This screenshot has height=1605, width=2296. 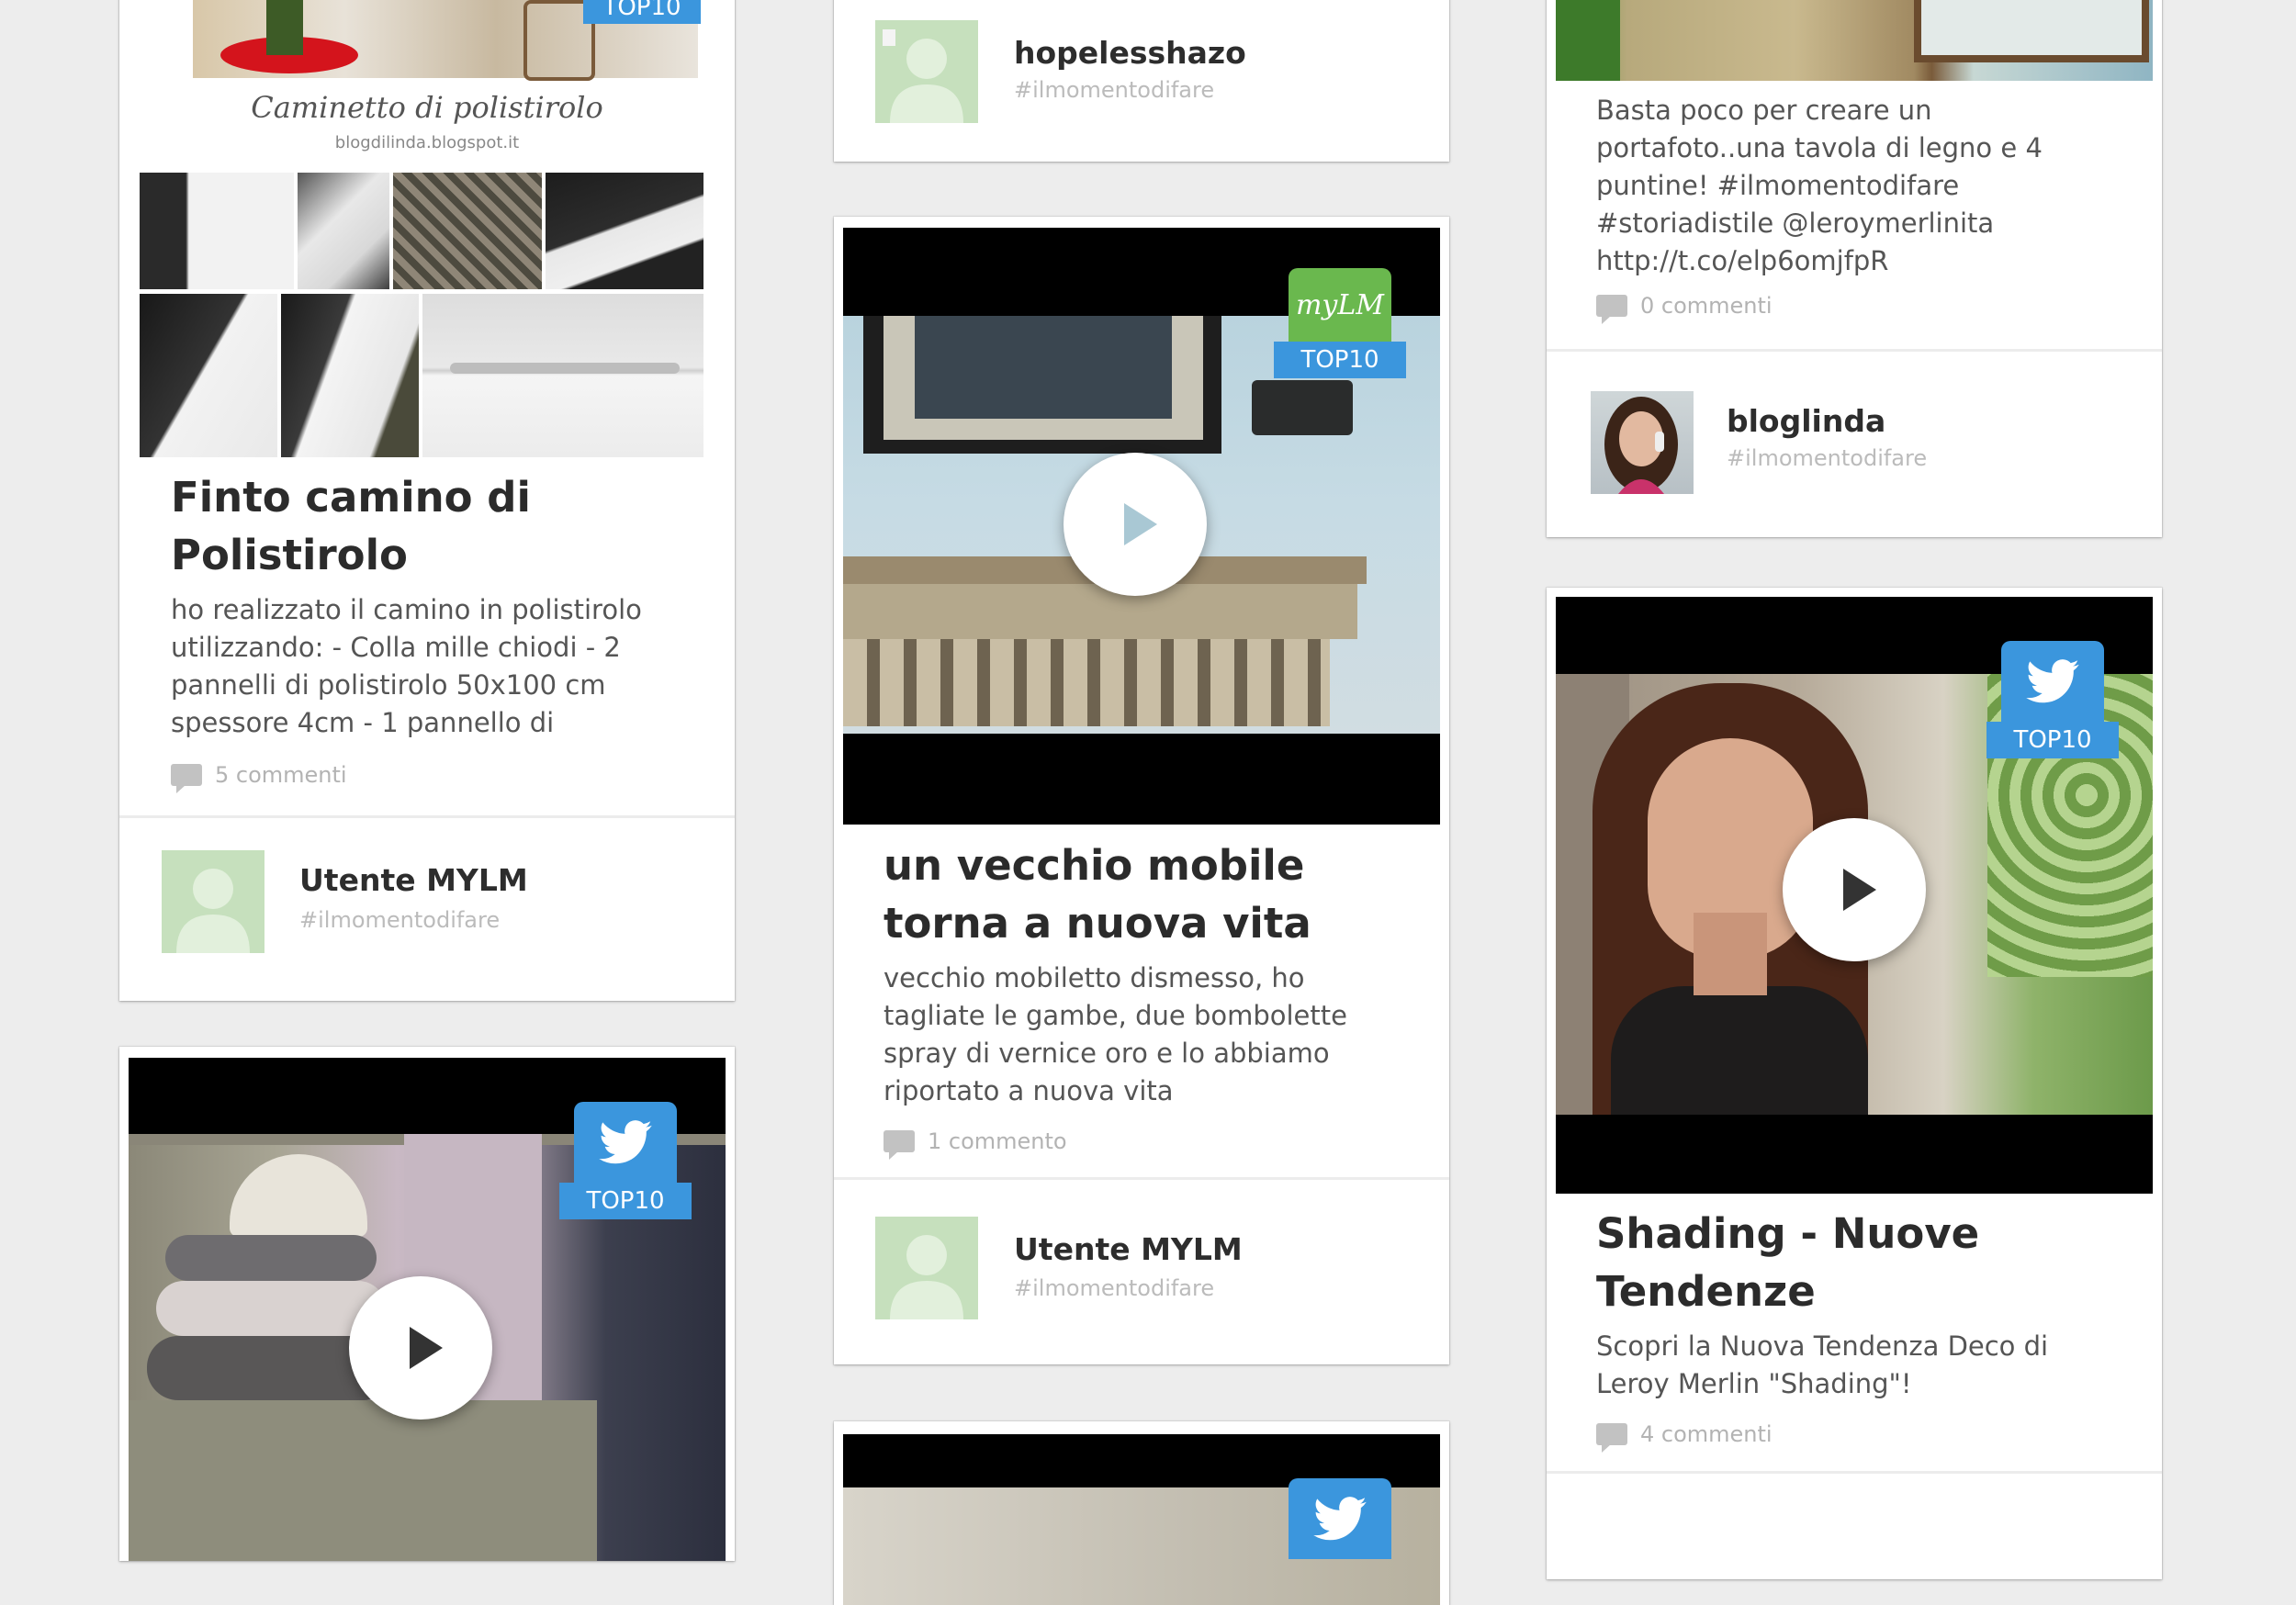 I want to click on post-description-line: ho realizzato il camino in polistirolo, so click(x=406, y=609).